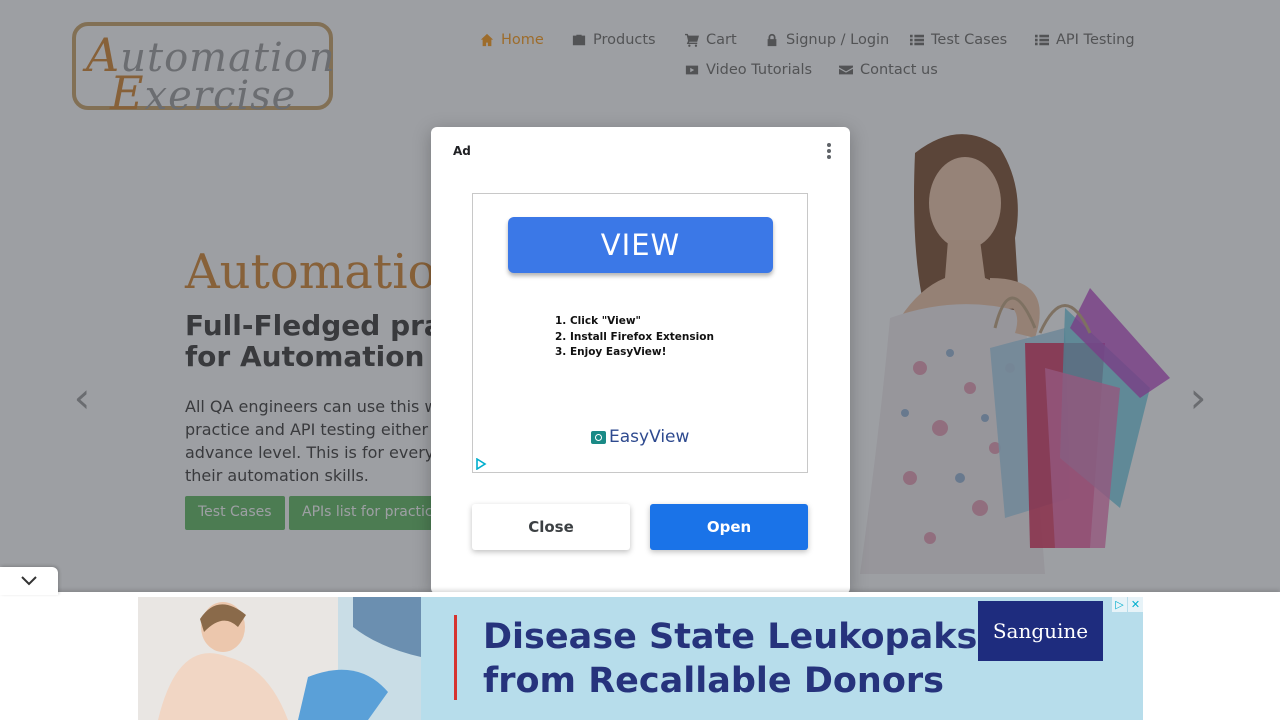 The height and width of the screenshot is (720, 1280). What do you see at coordinates (1135, 604) in the screenshot?
I see `close-ad-icon: ✕` at bounding box center [1135, 604].